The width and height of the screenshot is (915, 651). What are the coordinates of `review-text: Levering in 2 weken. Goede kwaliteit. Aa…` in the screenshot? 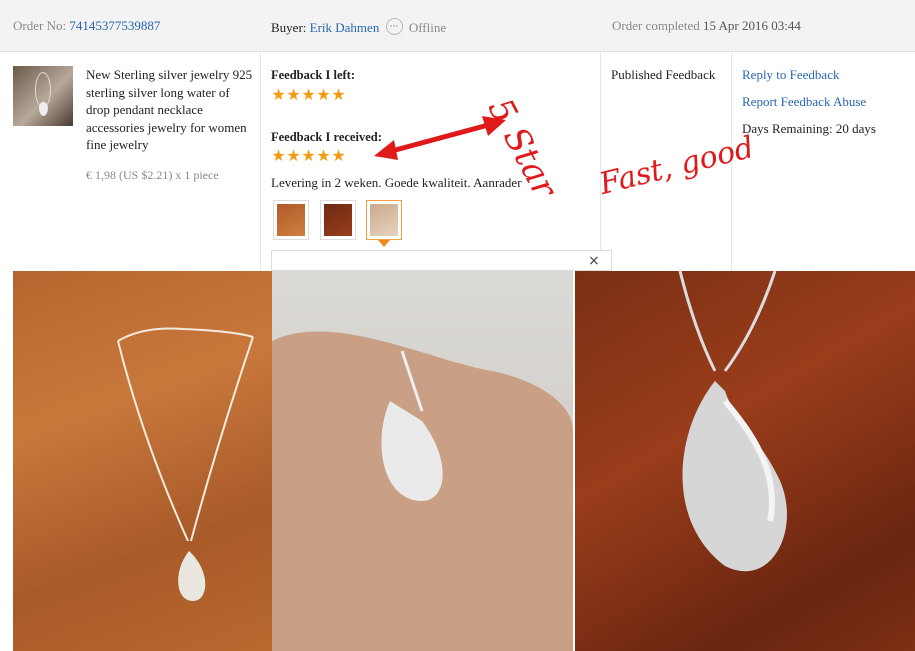 It's located at (396, 182).